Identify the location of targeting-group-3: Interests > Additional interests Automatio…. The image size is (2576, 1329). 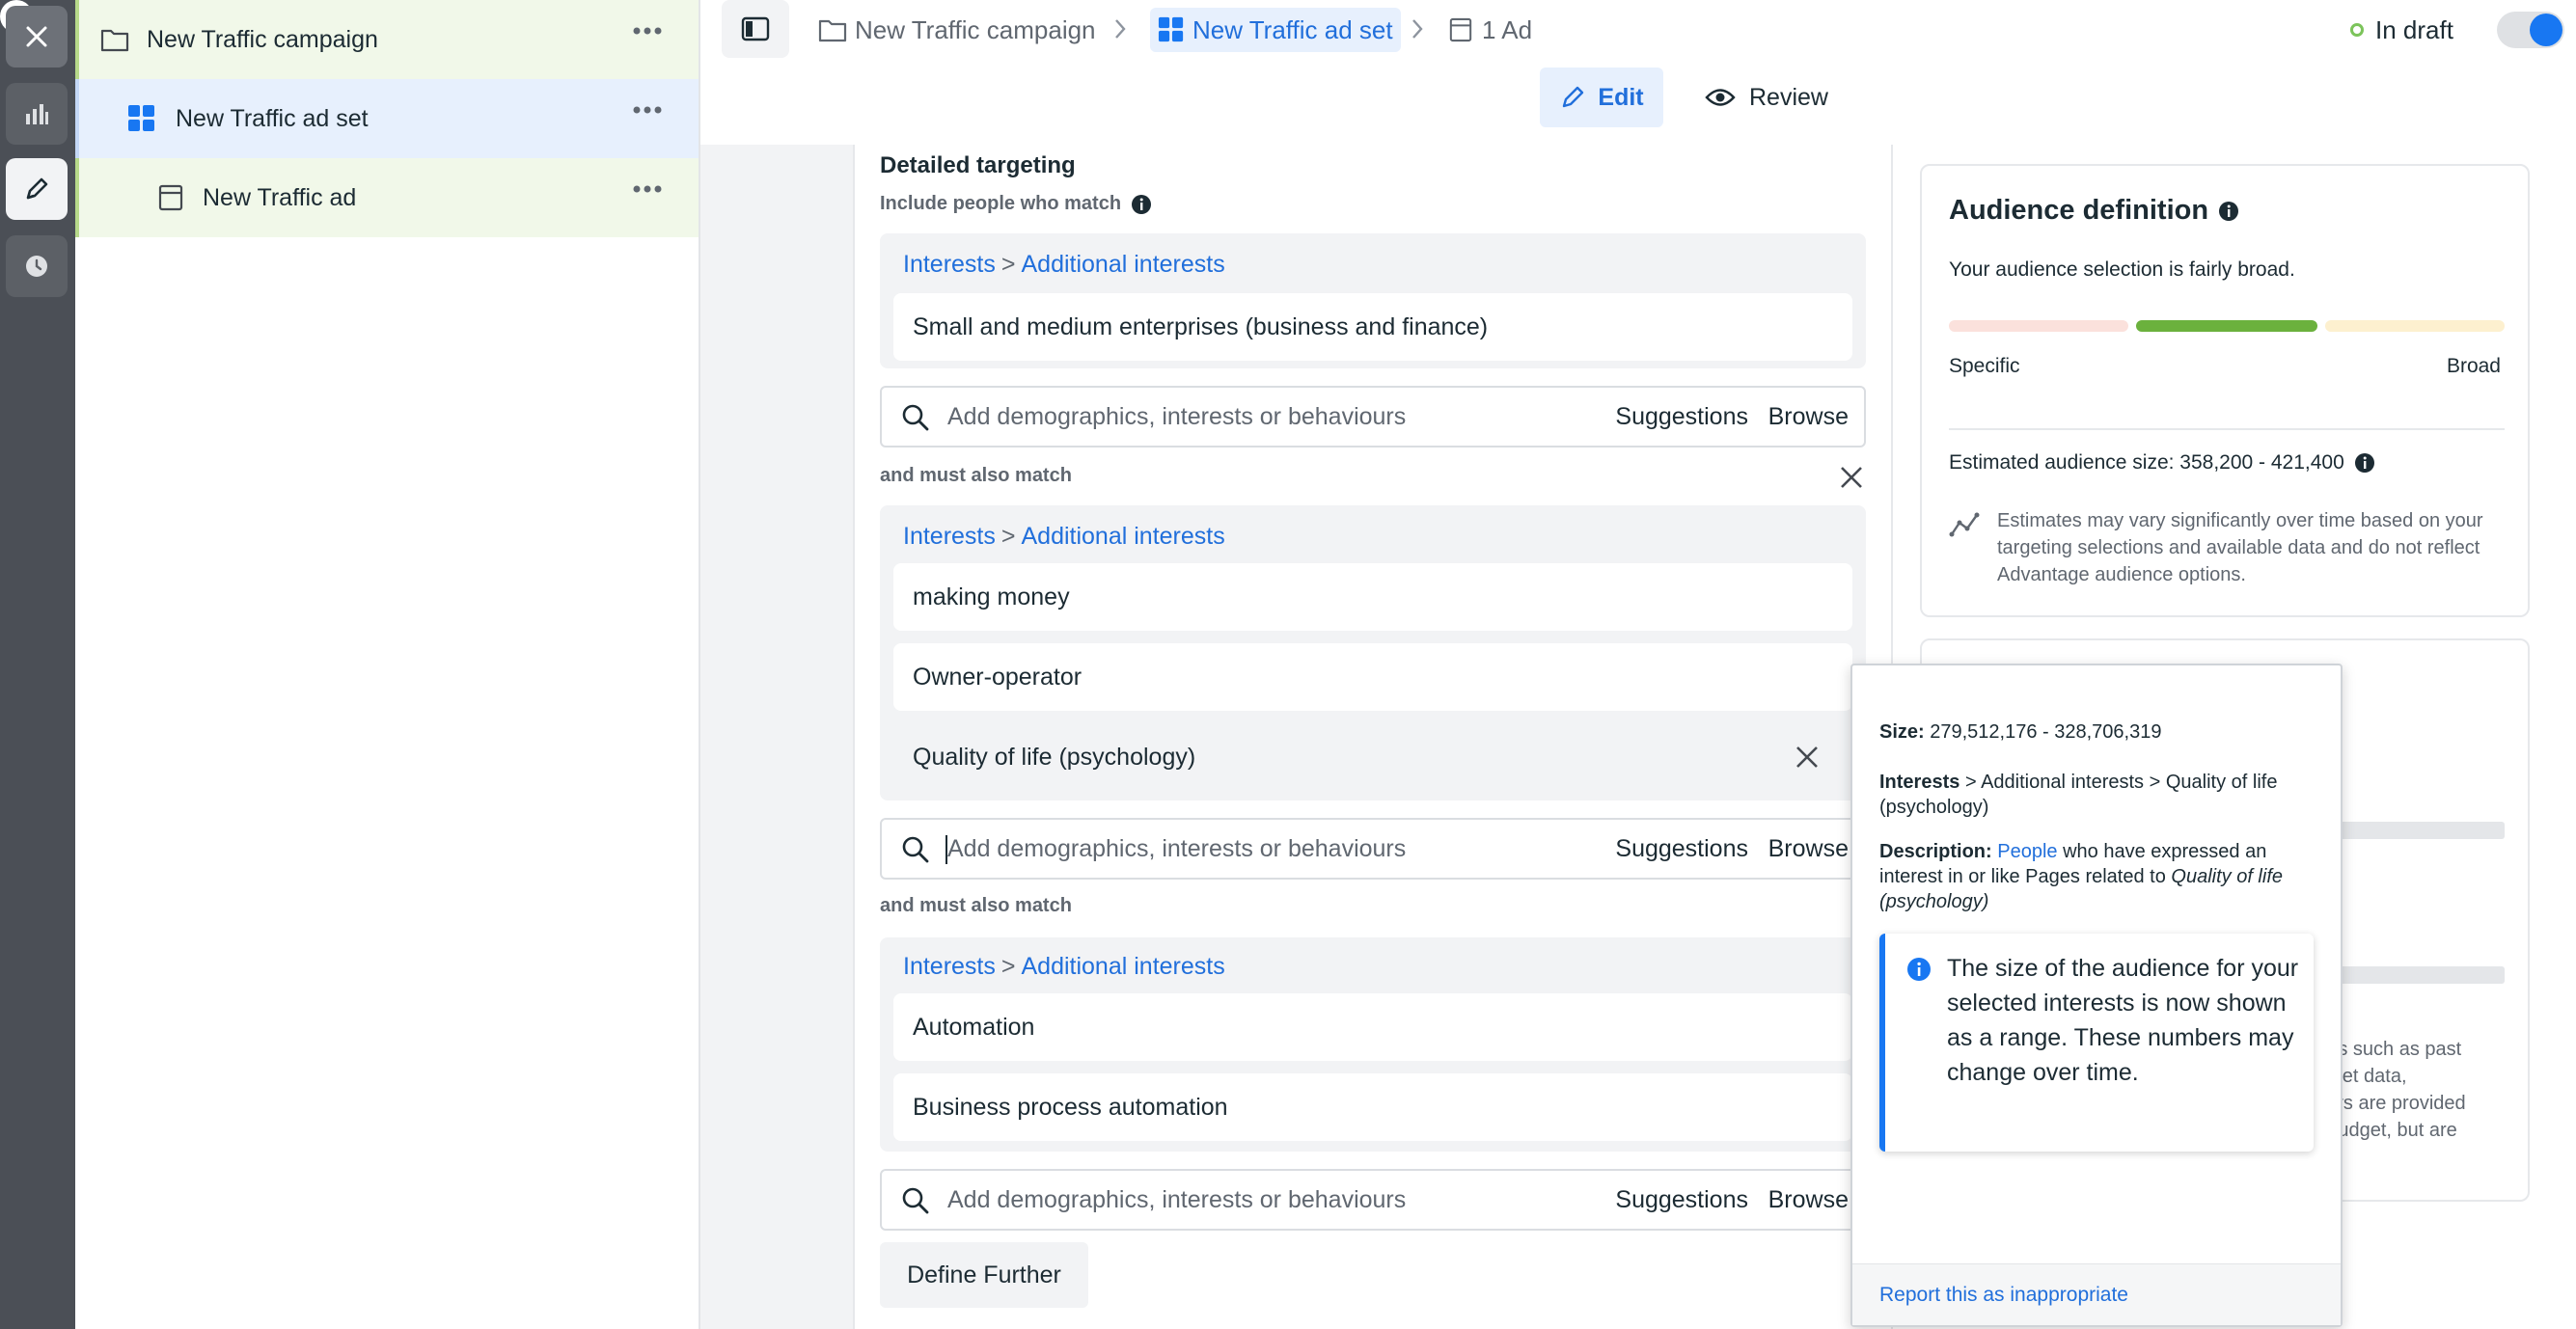
(1373, 1044).